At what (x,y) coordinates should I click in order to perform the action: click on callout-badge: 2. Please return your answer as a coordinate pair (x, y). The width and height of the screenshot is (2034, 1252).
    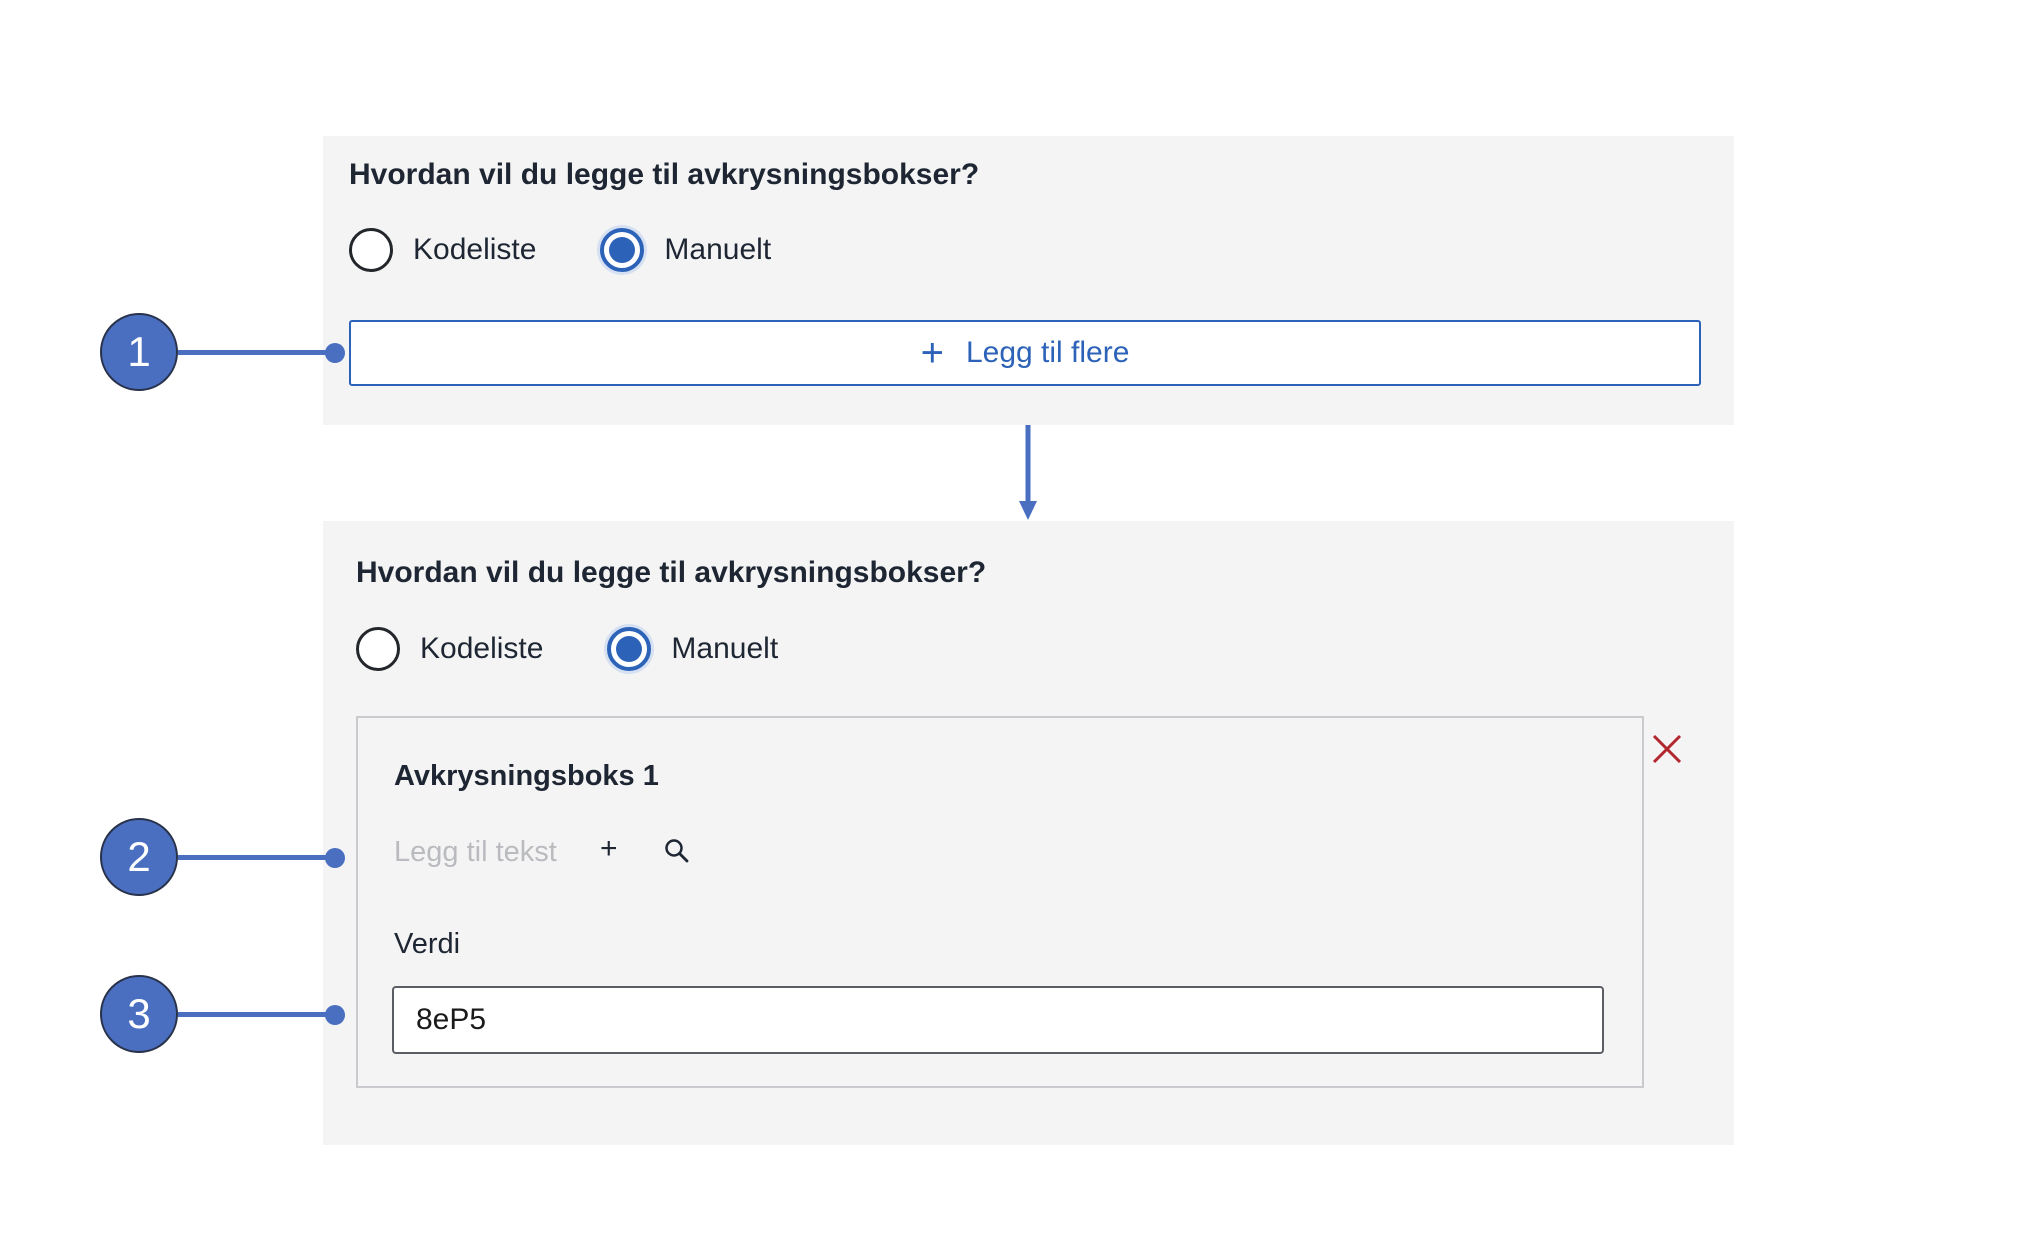
    Looking at the image, I should click on (139, 857).